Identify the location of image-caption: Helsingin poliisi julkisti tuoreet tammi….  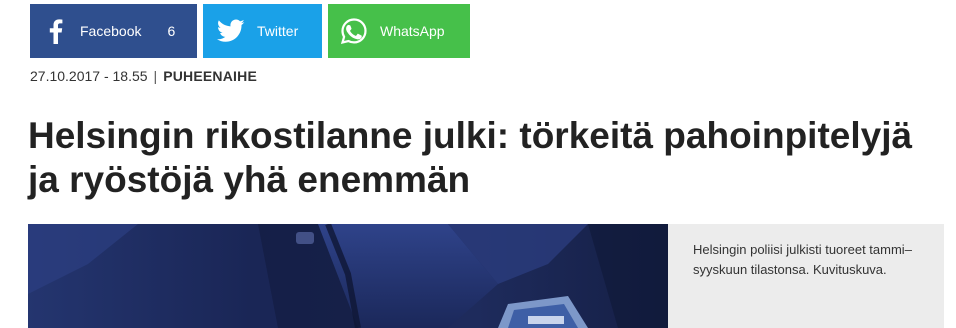
(802, 259).